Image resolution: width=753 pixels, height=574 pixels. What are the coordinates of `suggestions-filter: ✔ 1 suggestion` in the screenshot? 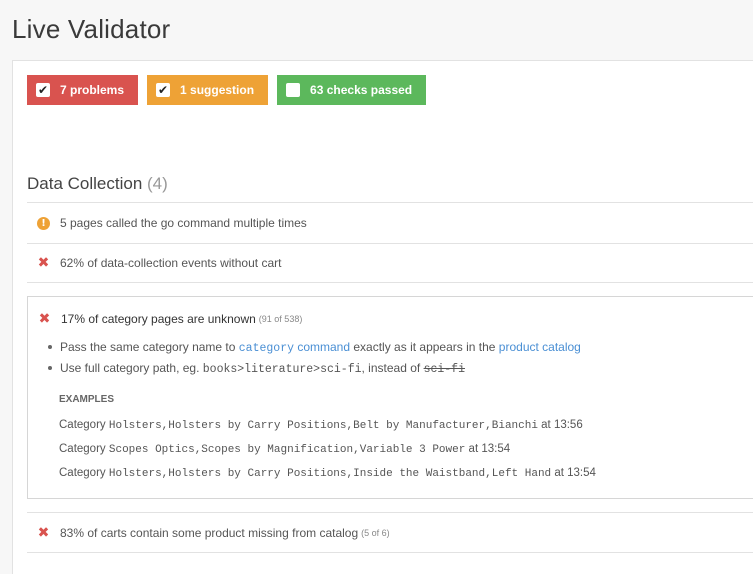 It's located at (208, 90).